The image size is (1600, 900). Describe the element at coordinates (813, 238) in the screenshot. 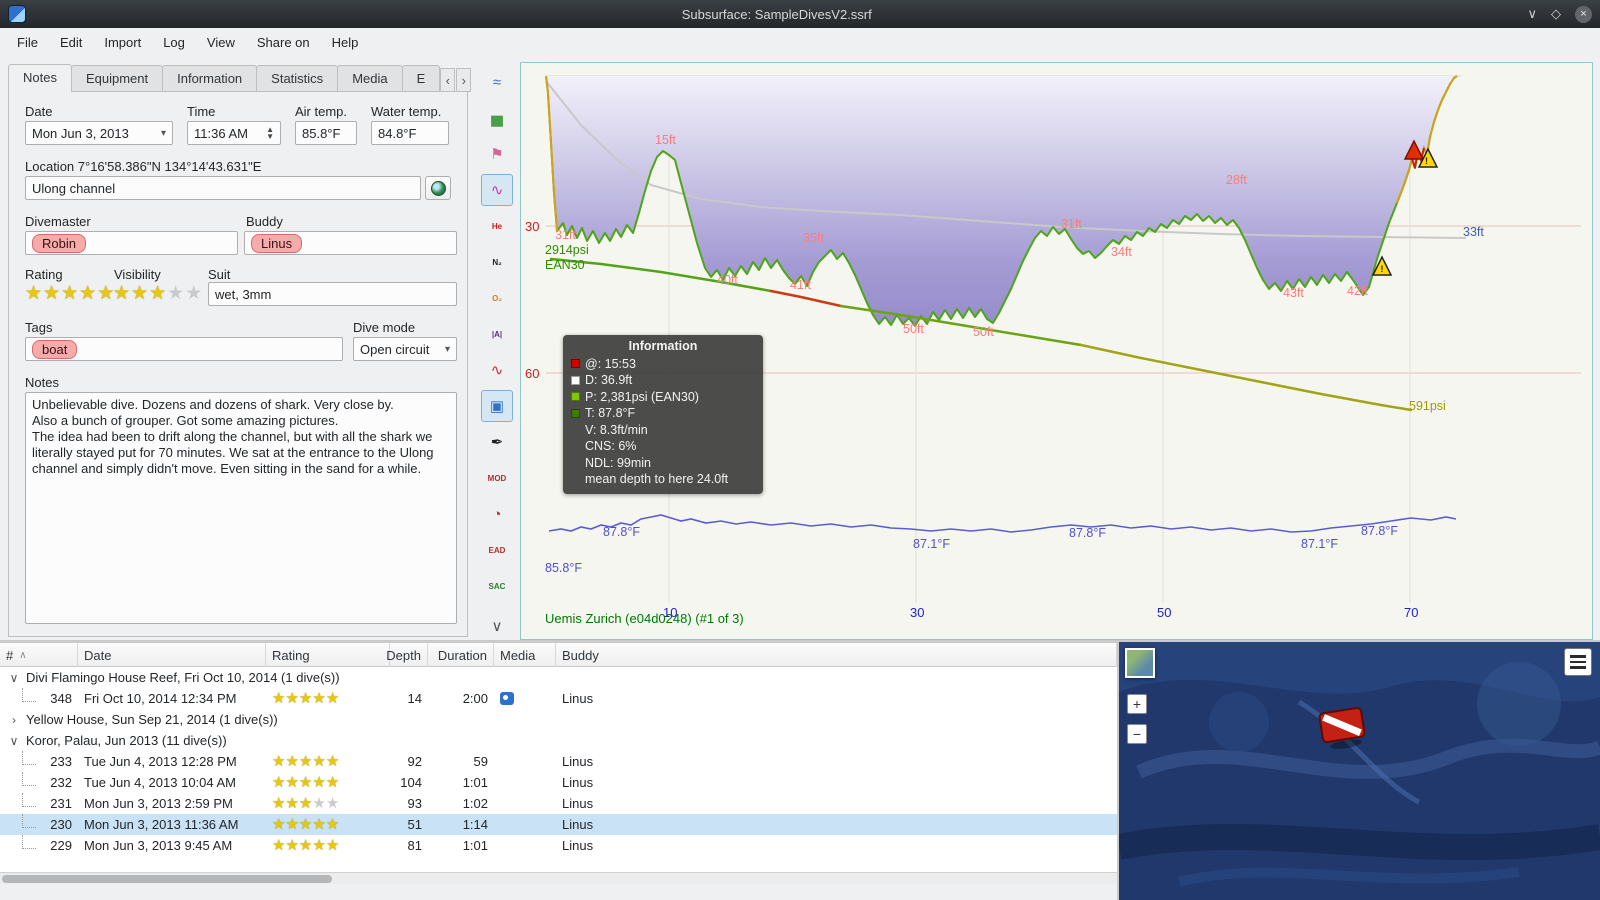

I see `profile-label-depth: 35ft` at that location.